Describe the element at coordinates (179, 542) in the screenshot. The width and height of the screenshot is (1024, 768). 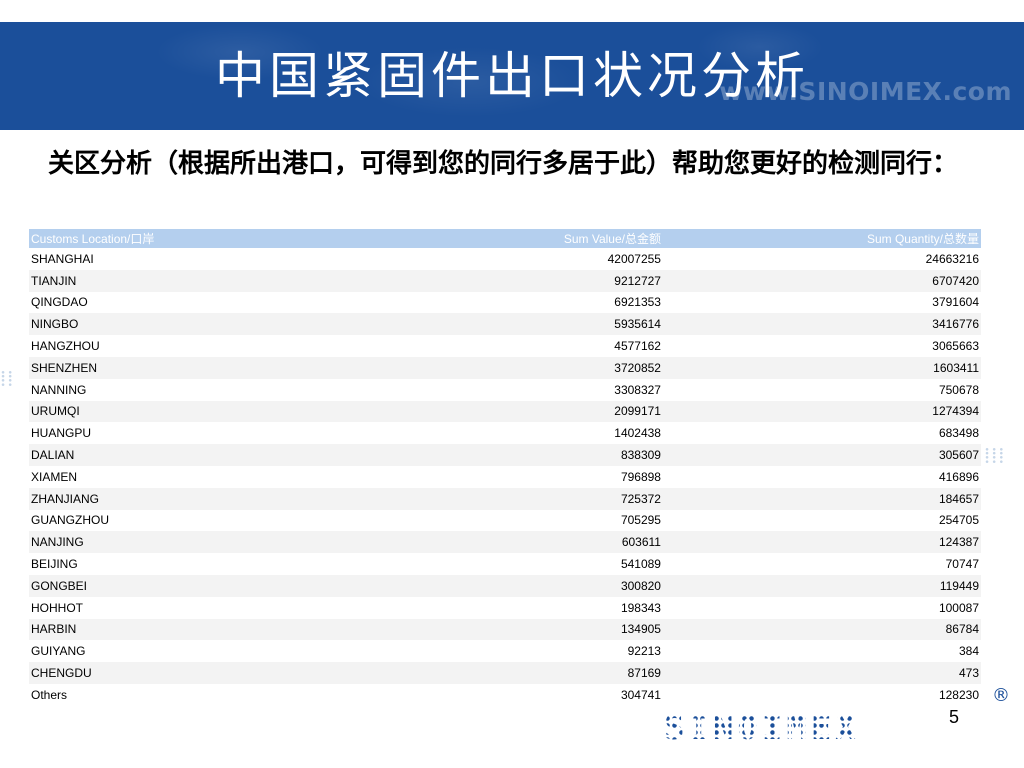
I see `cell-location: NANJING` at that location.